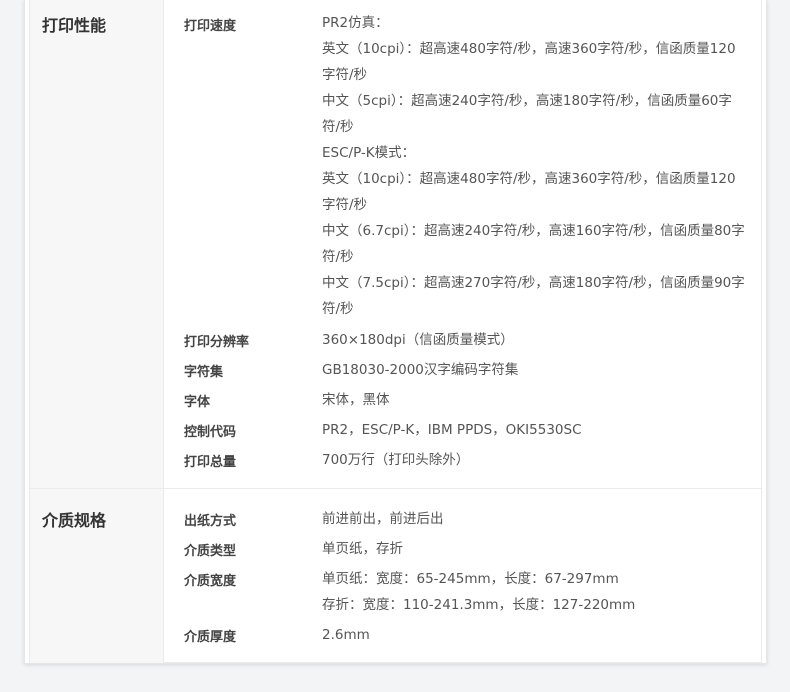 Image resolution: width=790 pixels, height=692 pixels. I want to click on spec-key: 介质宽度, so click(210, 581).